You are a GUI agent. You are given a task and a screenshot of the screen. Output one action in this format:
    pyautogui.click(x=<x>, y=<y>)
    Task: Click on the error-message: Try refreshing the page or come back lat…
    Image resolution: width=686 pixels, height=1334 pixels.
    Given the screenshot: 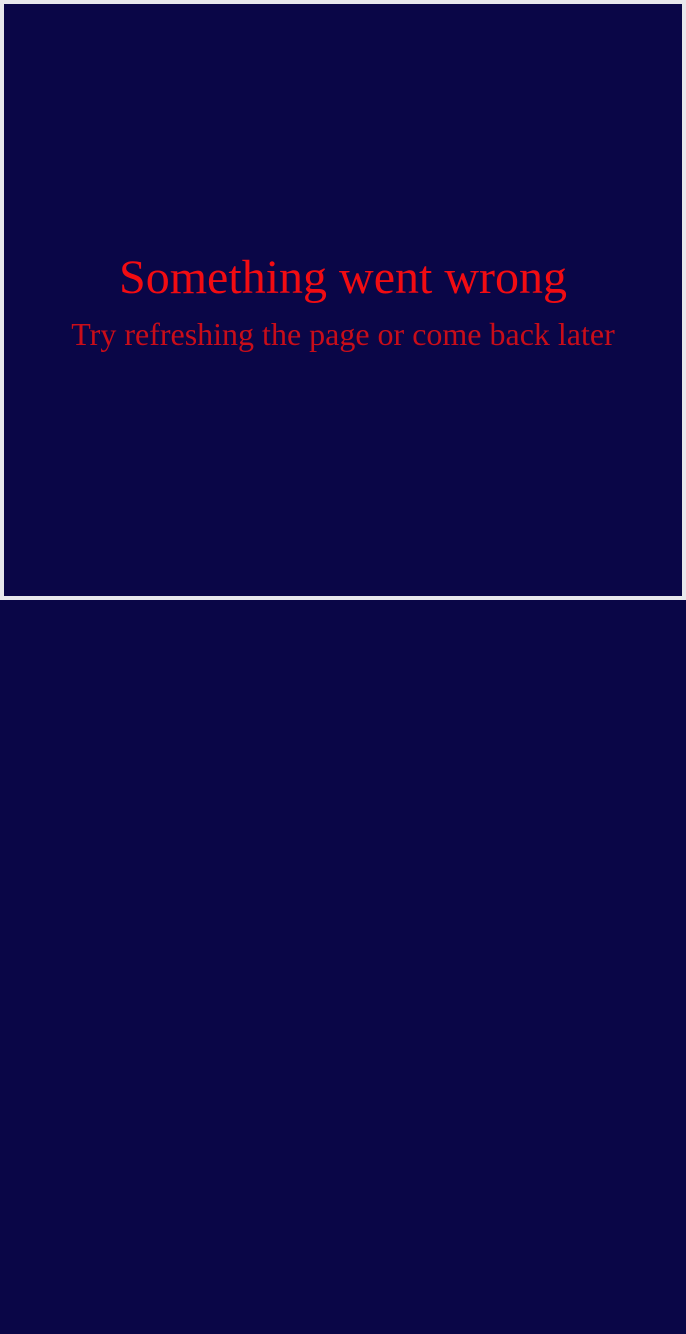 What is the action you would take?
    pyautogui.click(x=343, y=334)
    